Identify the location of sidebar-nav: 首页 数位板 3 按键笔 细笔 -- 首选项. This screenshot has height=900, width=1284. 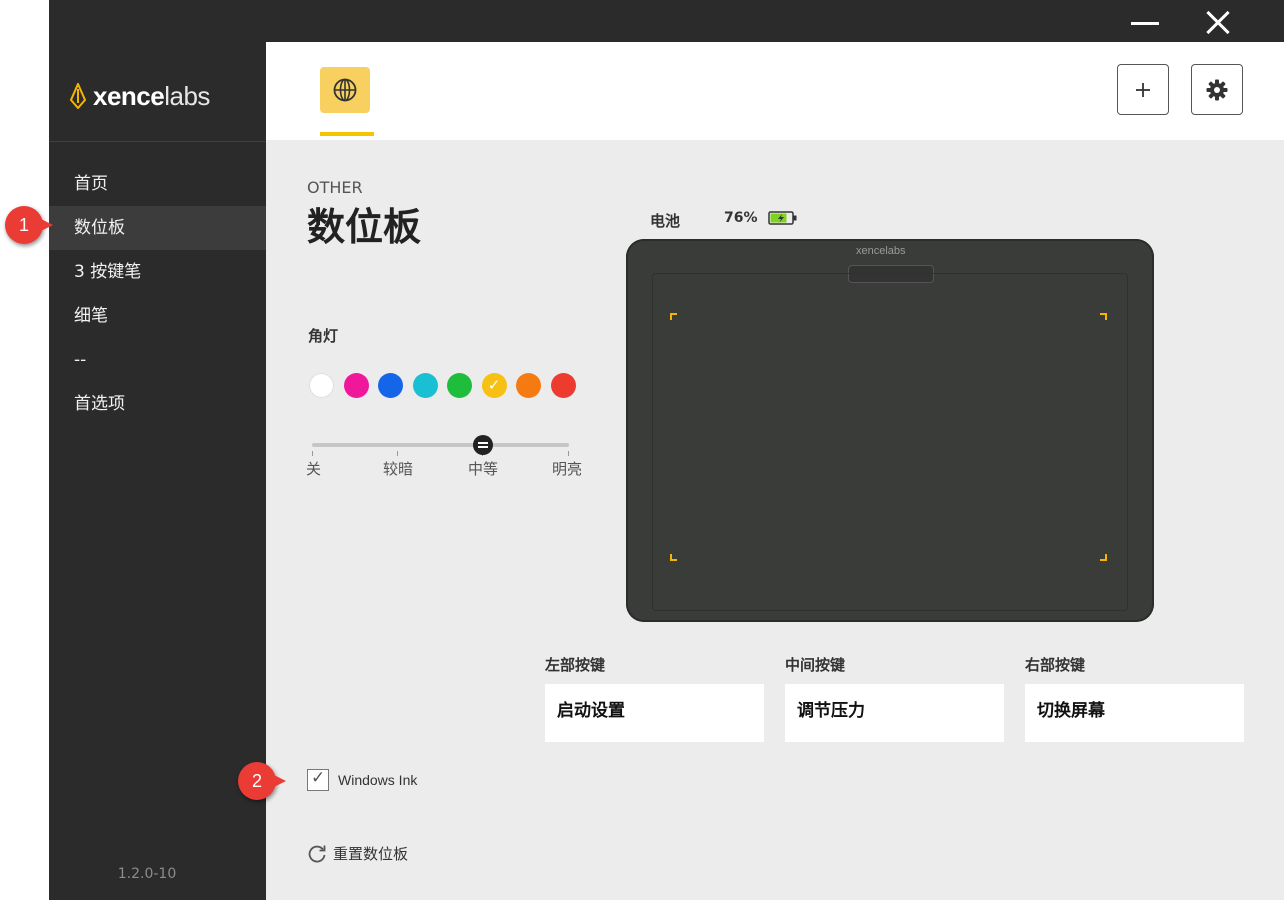
(157, 294).